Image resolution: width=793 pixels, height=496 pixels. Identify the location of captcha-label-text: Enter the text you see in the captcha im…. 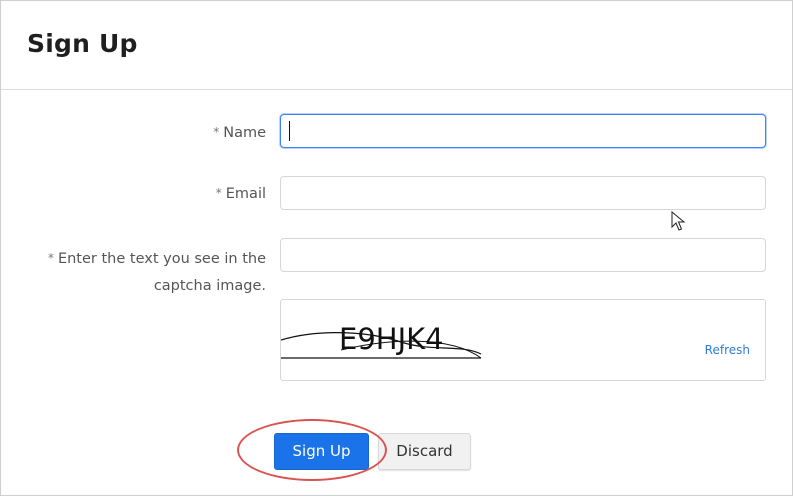
(161, 272).